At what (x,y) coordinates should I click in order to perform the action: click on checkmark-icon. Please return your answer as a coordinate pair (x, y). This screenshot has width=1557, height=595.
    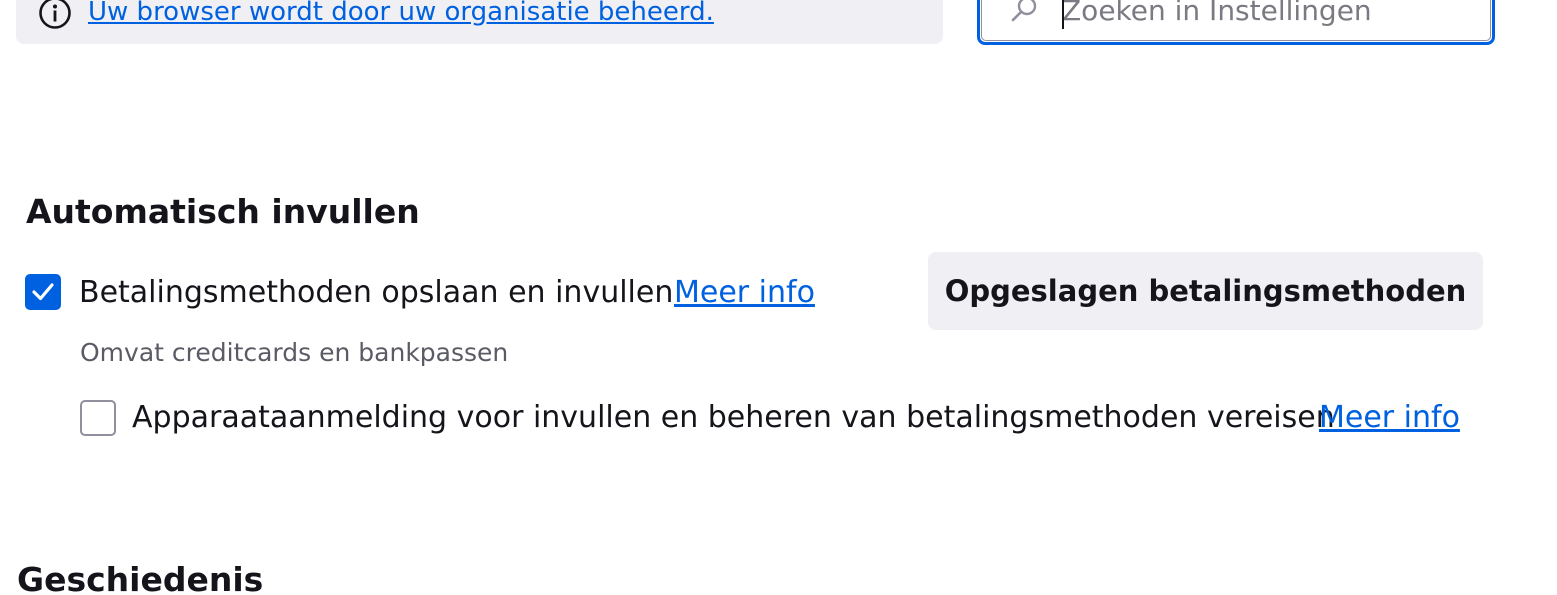
    Looking at the image, I should click on (43, 292).